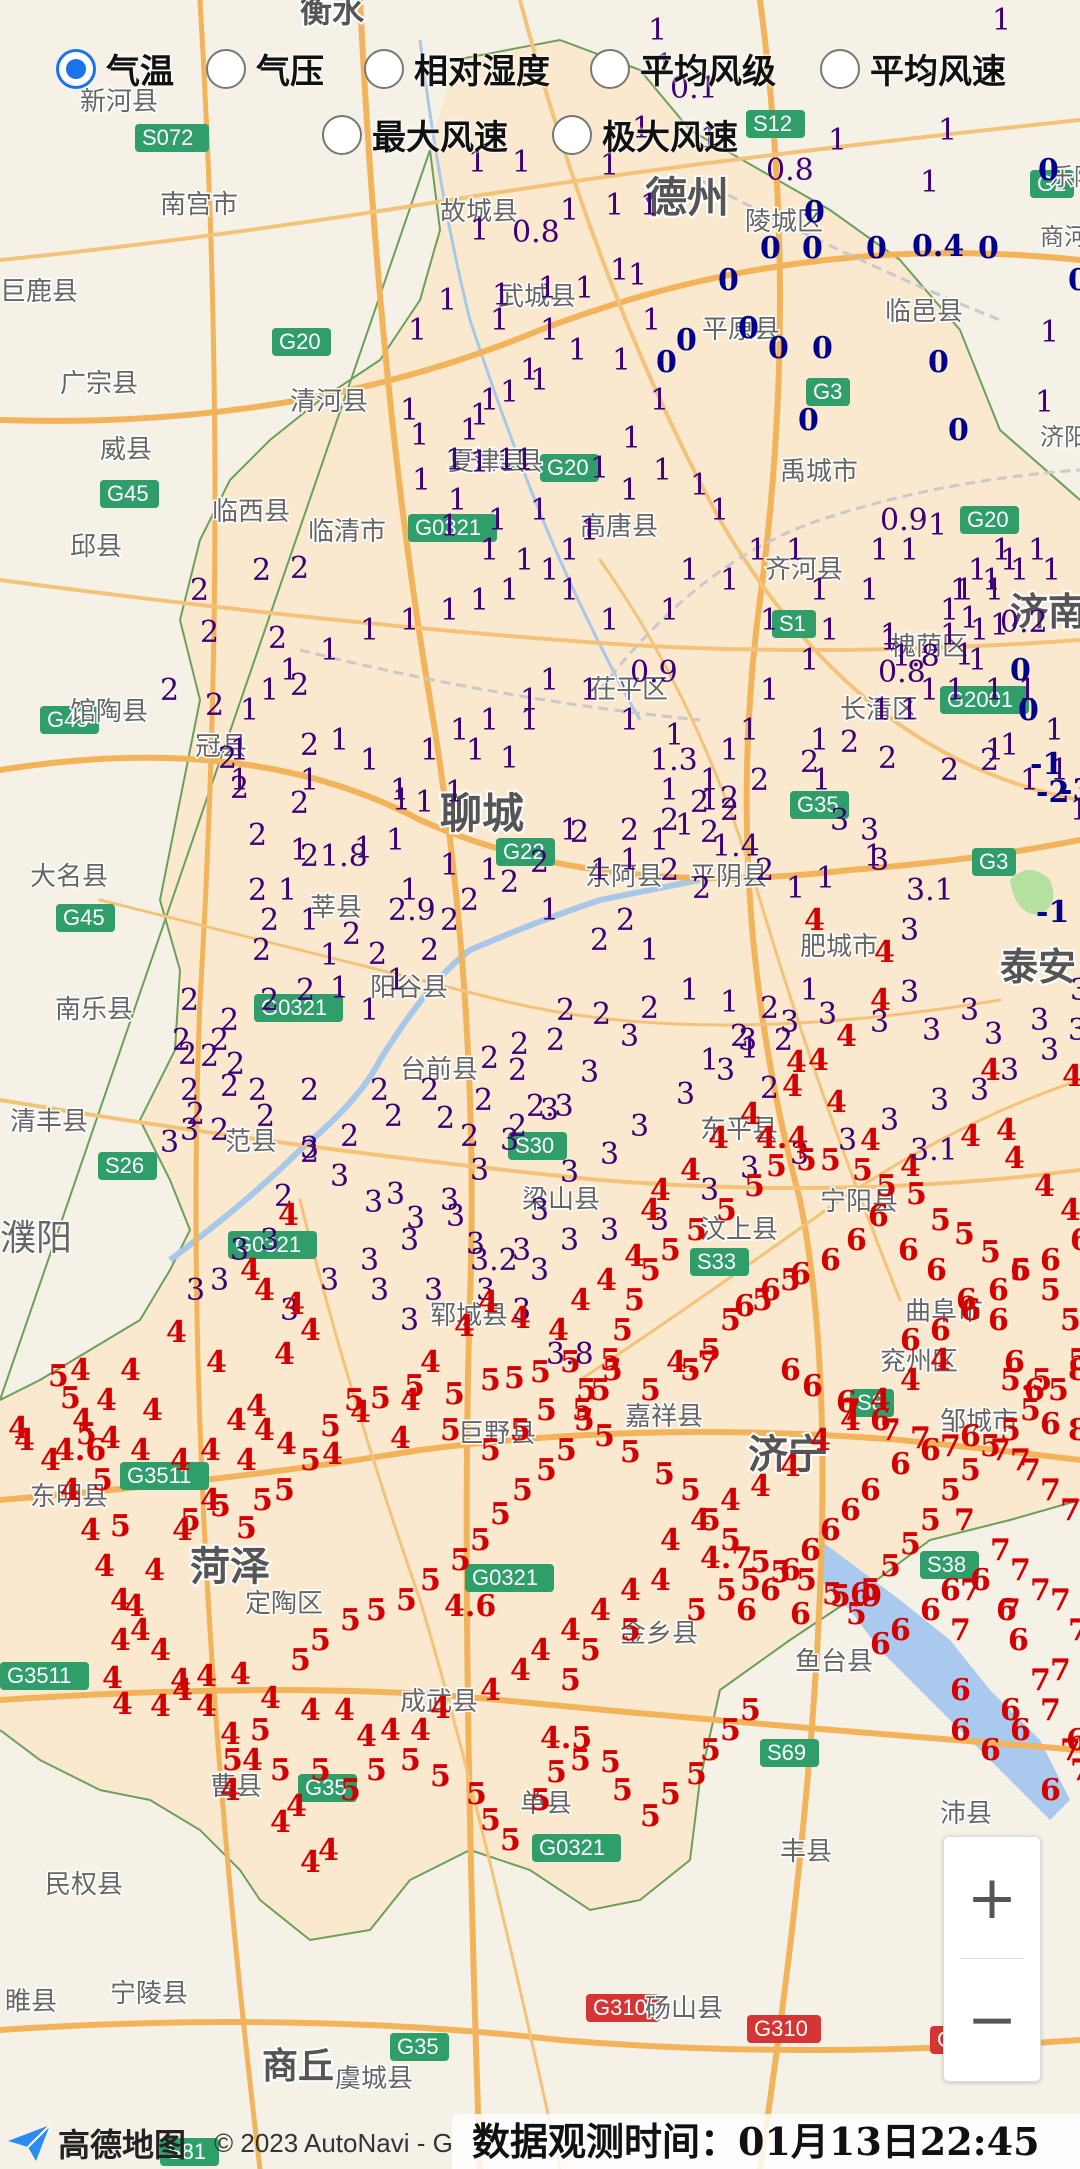  I want to click on station-value: 4.7, so click(692, 1362).